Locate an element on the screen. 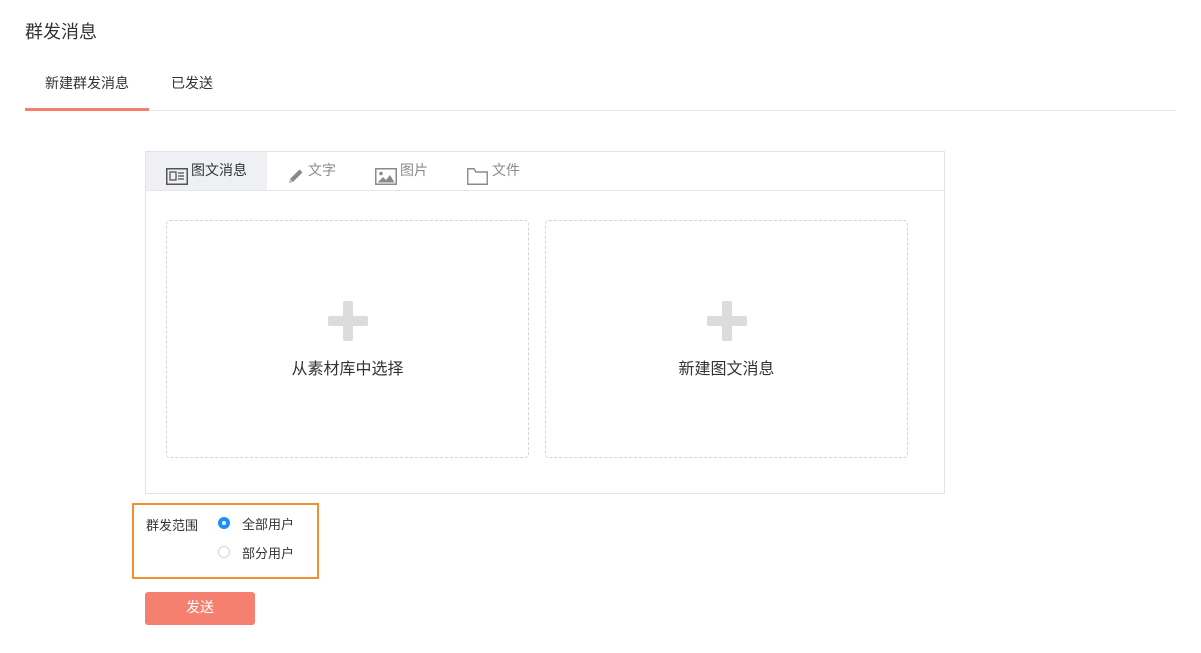 The height and width of the screenshot is (653, 1201). tab-new-broadcast: 新建群发消息 is located at coordinates (87, 87).